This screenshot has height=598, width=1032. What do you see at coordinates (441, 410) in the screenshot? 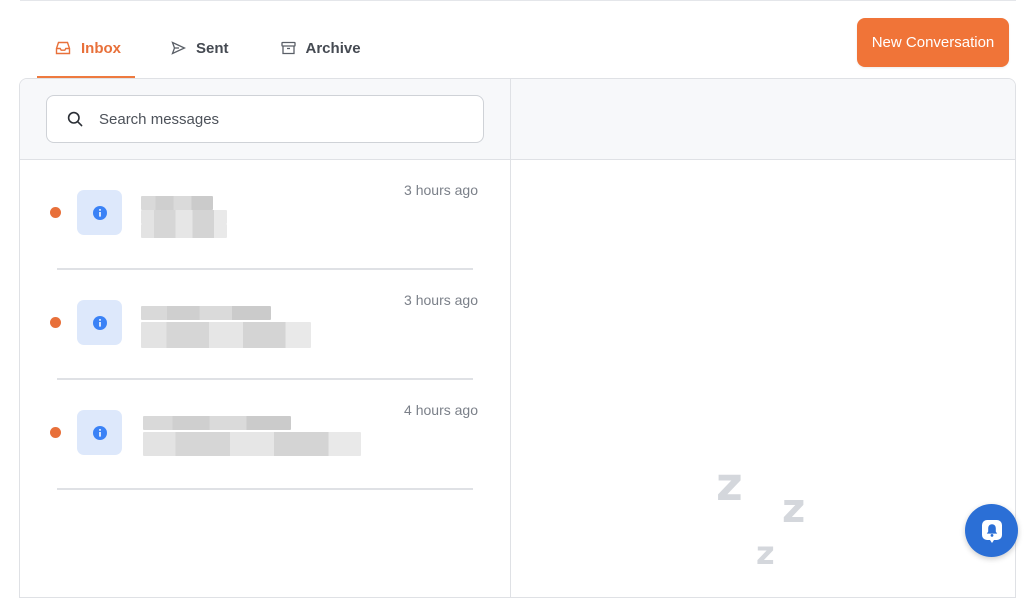
I see `conversation-time: 4 hours ago` at bounding box center [441, 410].